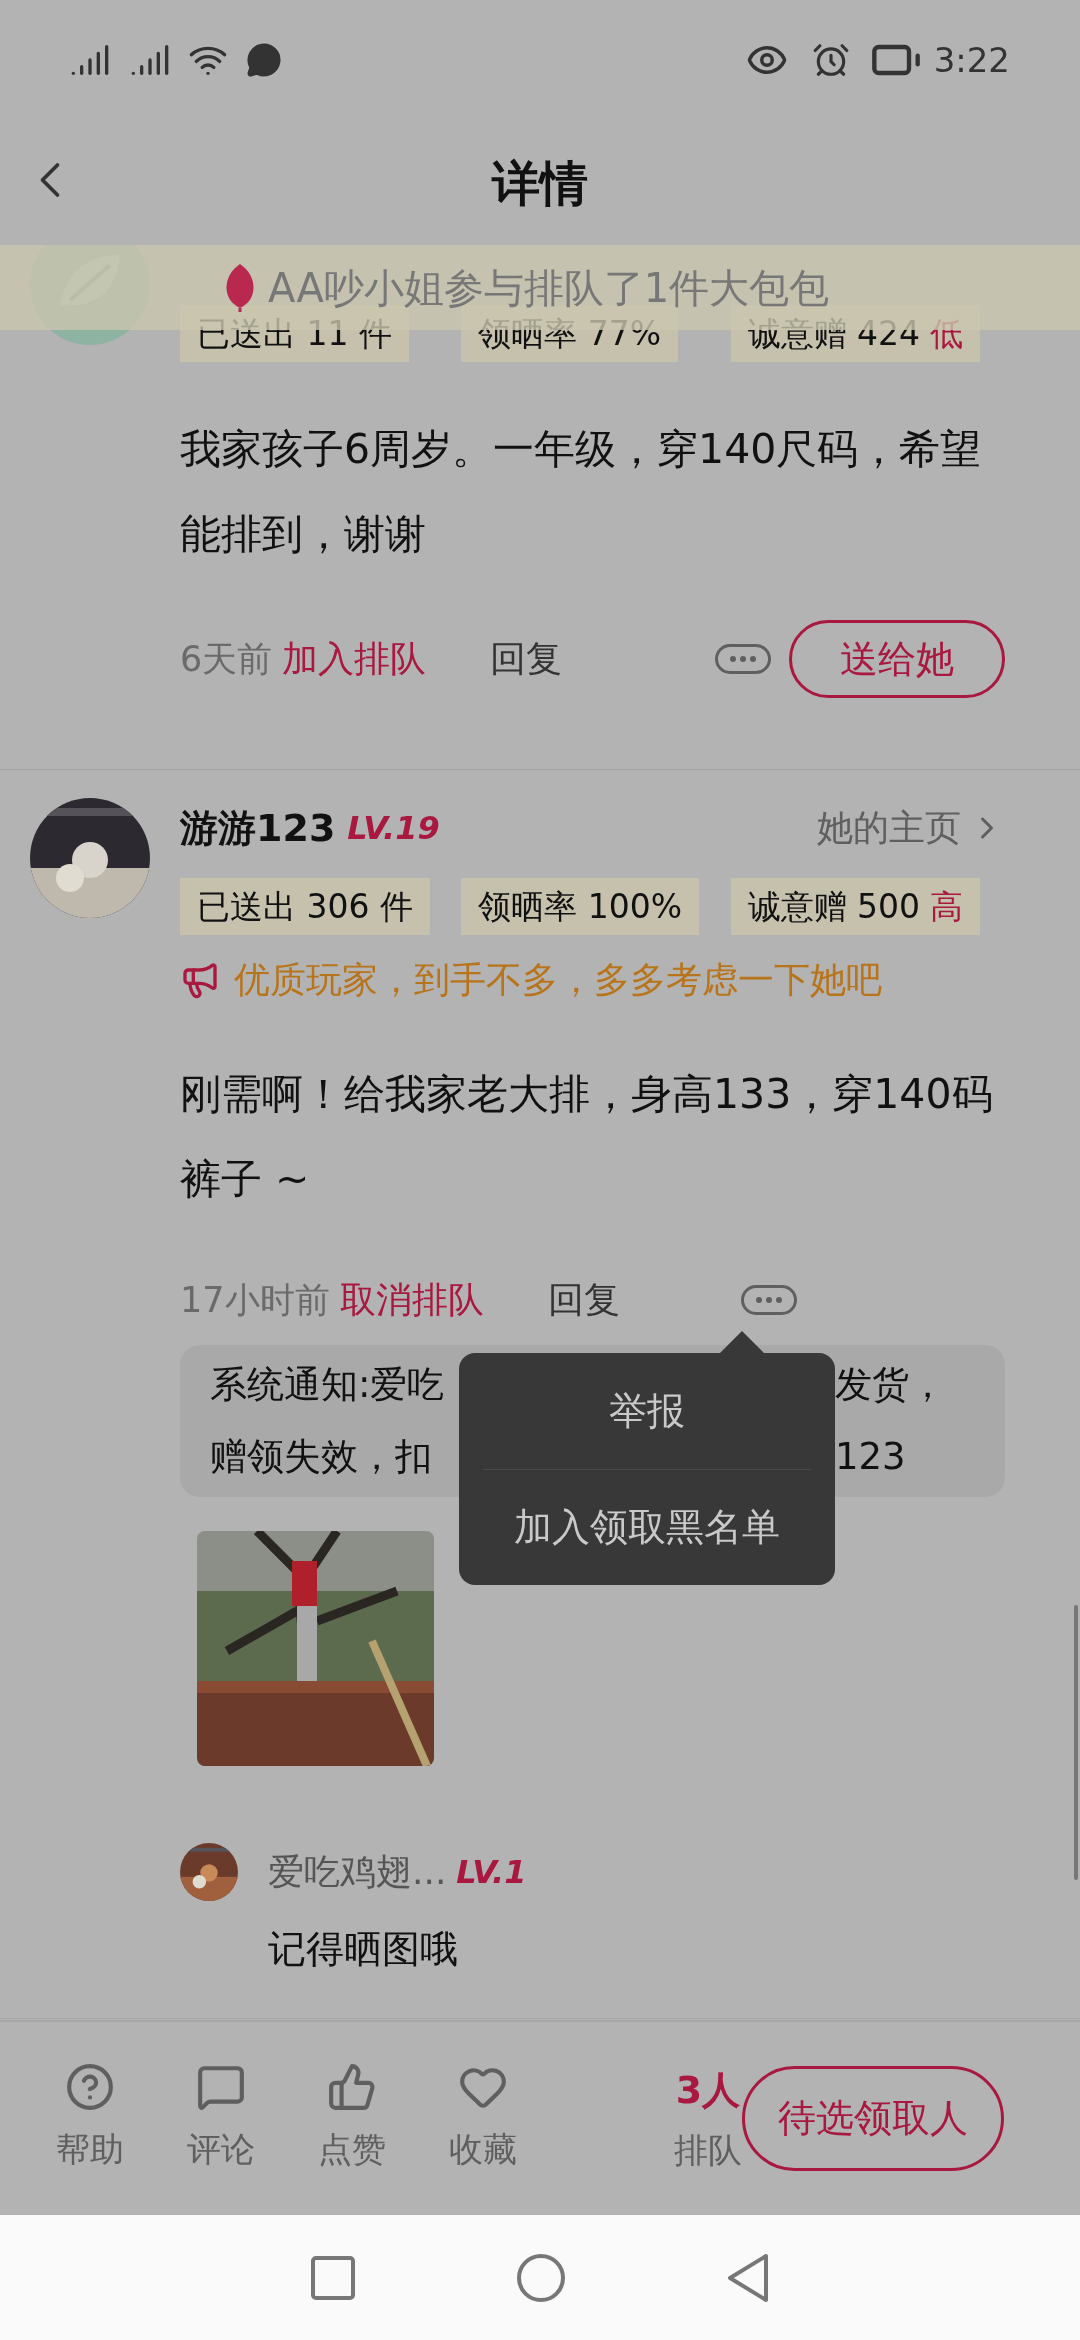 The image size is (1080, 2340). I want to click on notice-line-text: 系统通知:爱吃, so click(327, 1385).